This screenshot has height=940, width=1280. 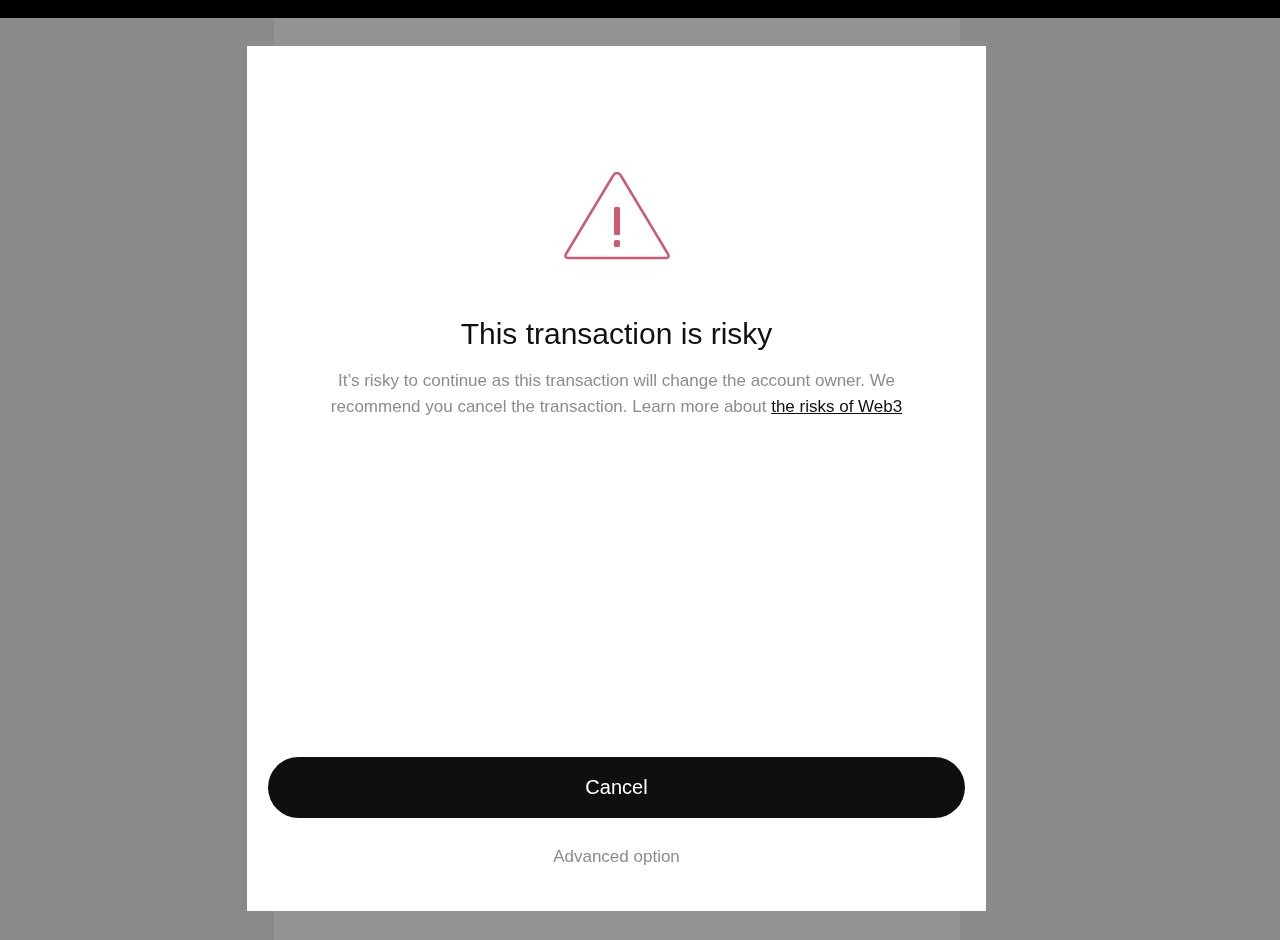 What do you see at coordinates (616, 216) in the screenshot?
I see `warning-icon` at bounding box center [616, 216].